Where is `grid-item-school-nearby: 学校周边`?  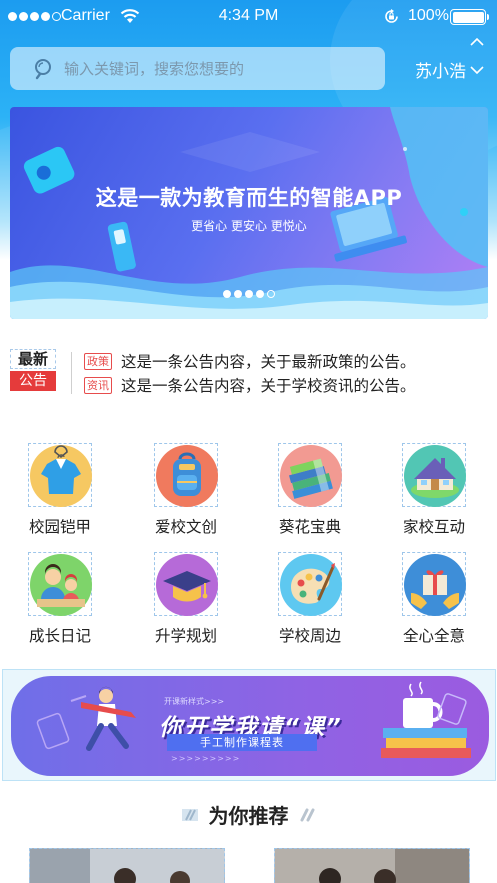
grid-item-school-nearby: 学校周边 is located at coordinates (310, 599).